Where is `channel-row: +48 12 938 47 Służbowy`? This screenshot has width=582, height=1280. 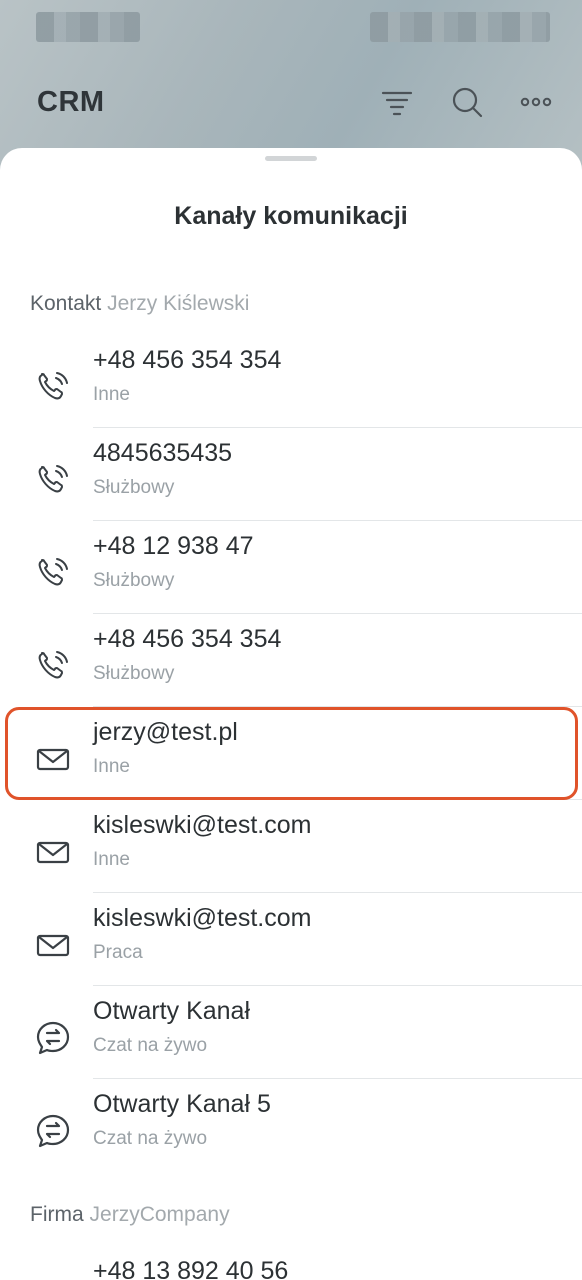
channel-row: +48 12 938 47 Służbowy is located at coordinates (291, 567).